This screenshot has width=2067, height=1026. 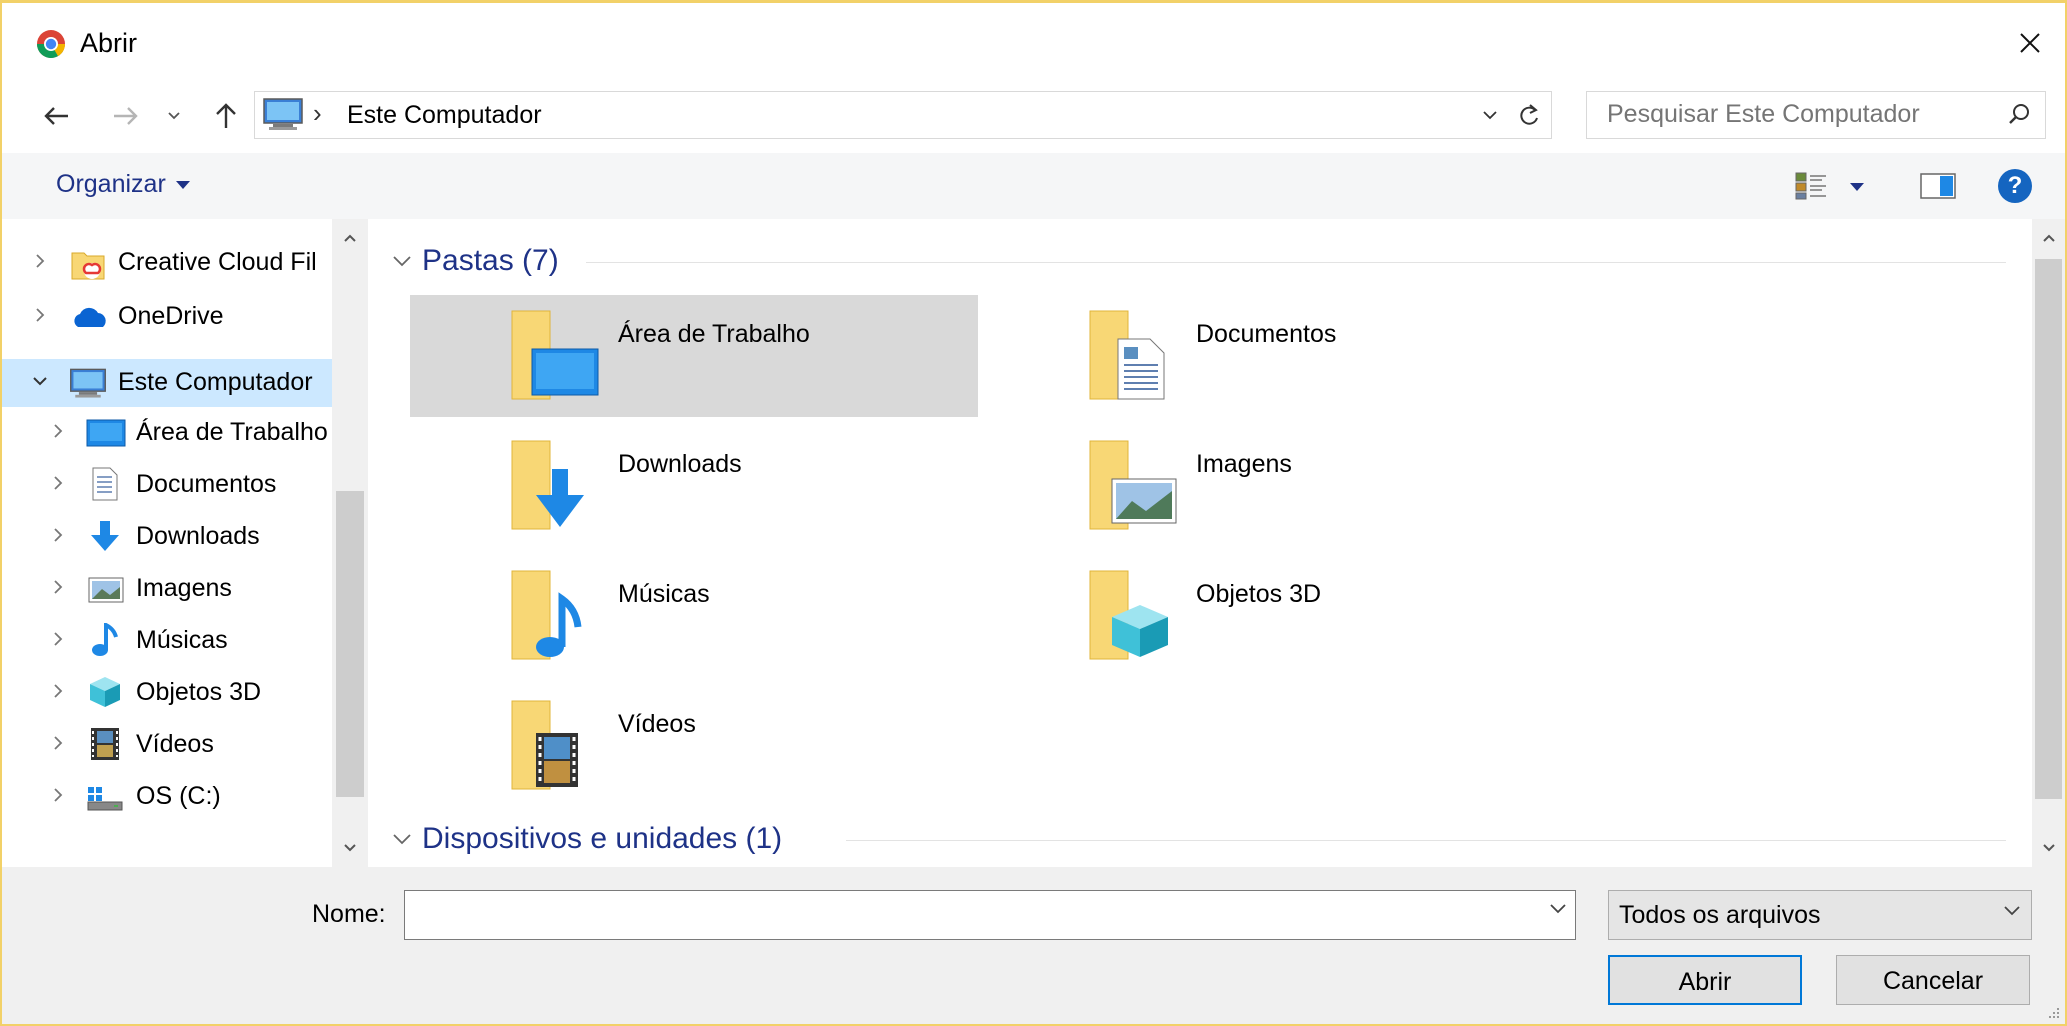 I want to click on sidebar-item-os-c: OS (C:), so click(x=167, y=797).